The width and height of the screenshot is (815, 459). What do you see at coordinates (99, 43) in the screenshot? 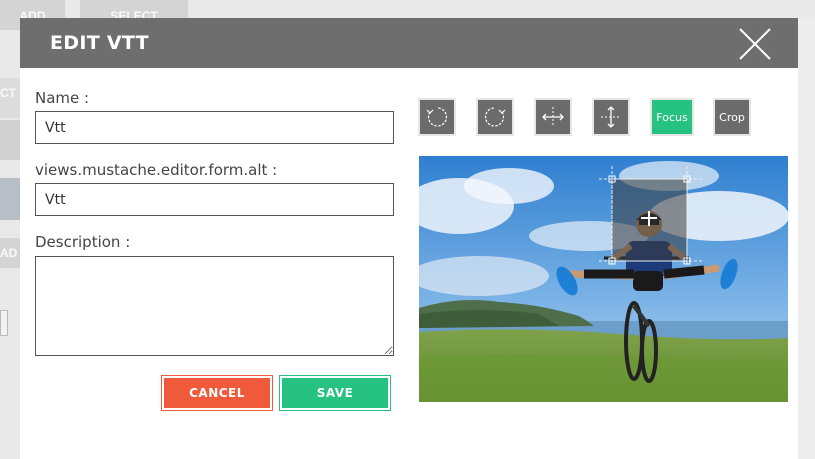
I see `modal-title: EDIT VTT` at bounding box center [99, 43].